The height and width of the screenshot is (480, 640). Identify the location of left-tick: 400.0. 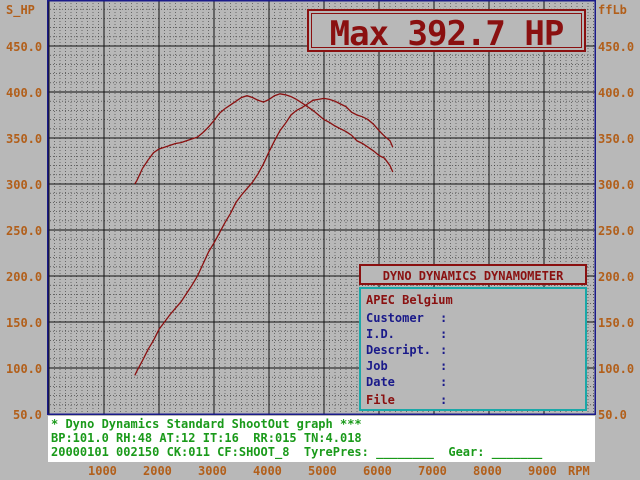
(24, 93).